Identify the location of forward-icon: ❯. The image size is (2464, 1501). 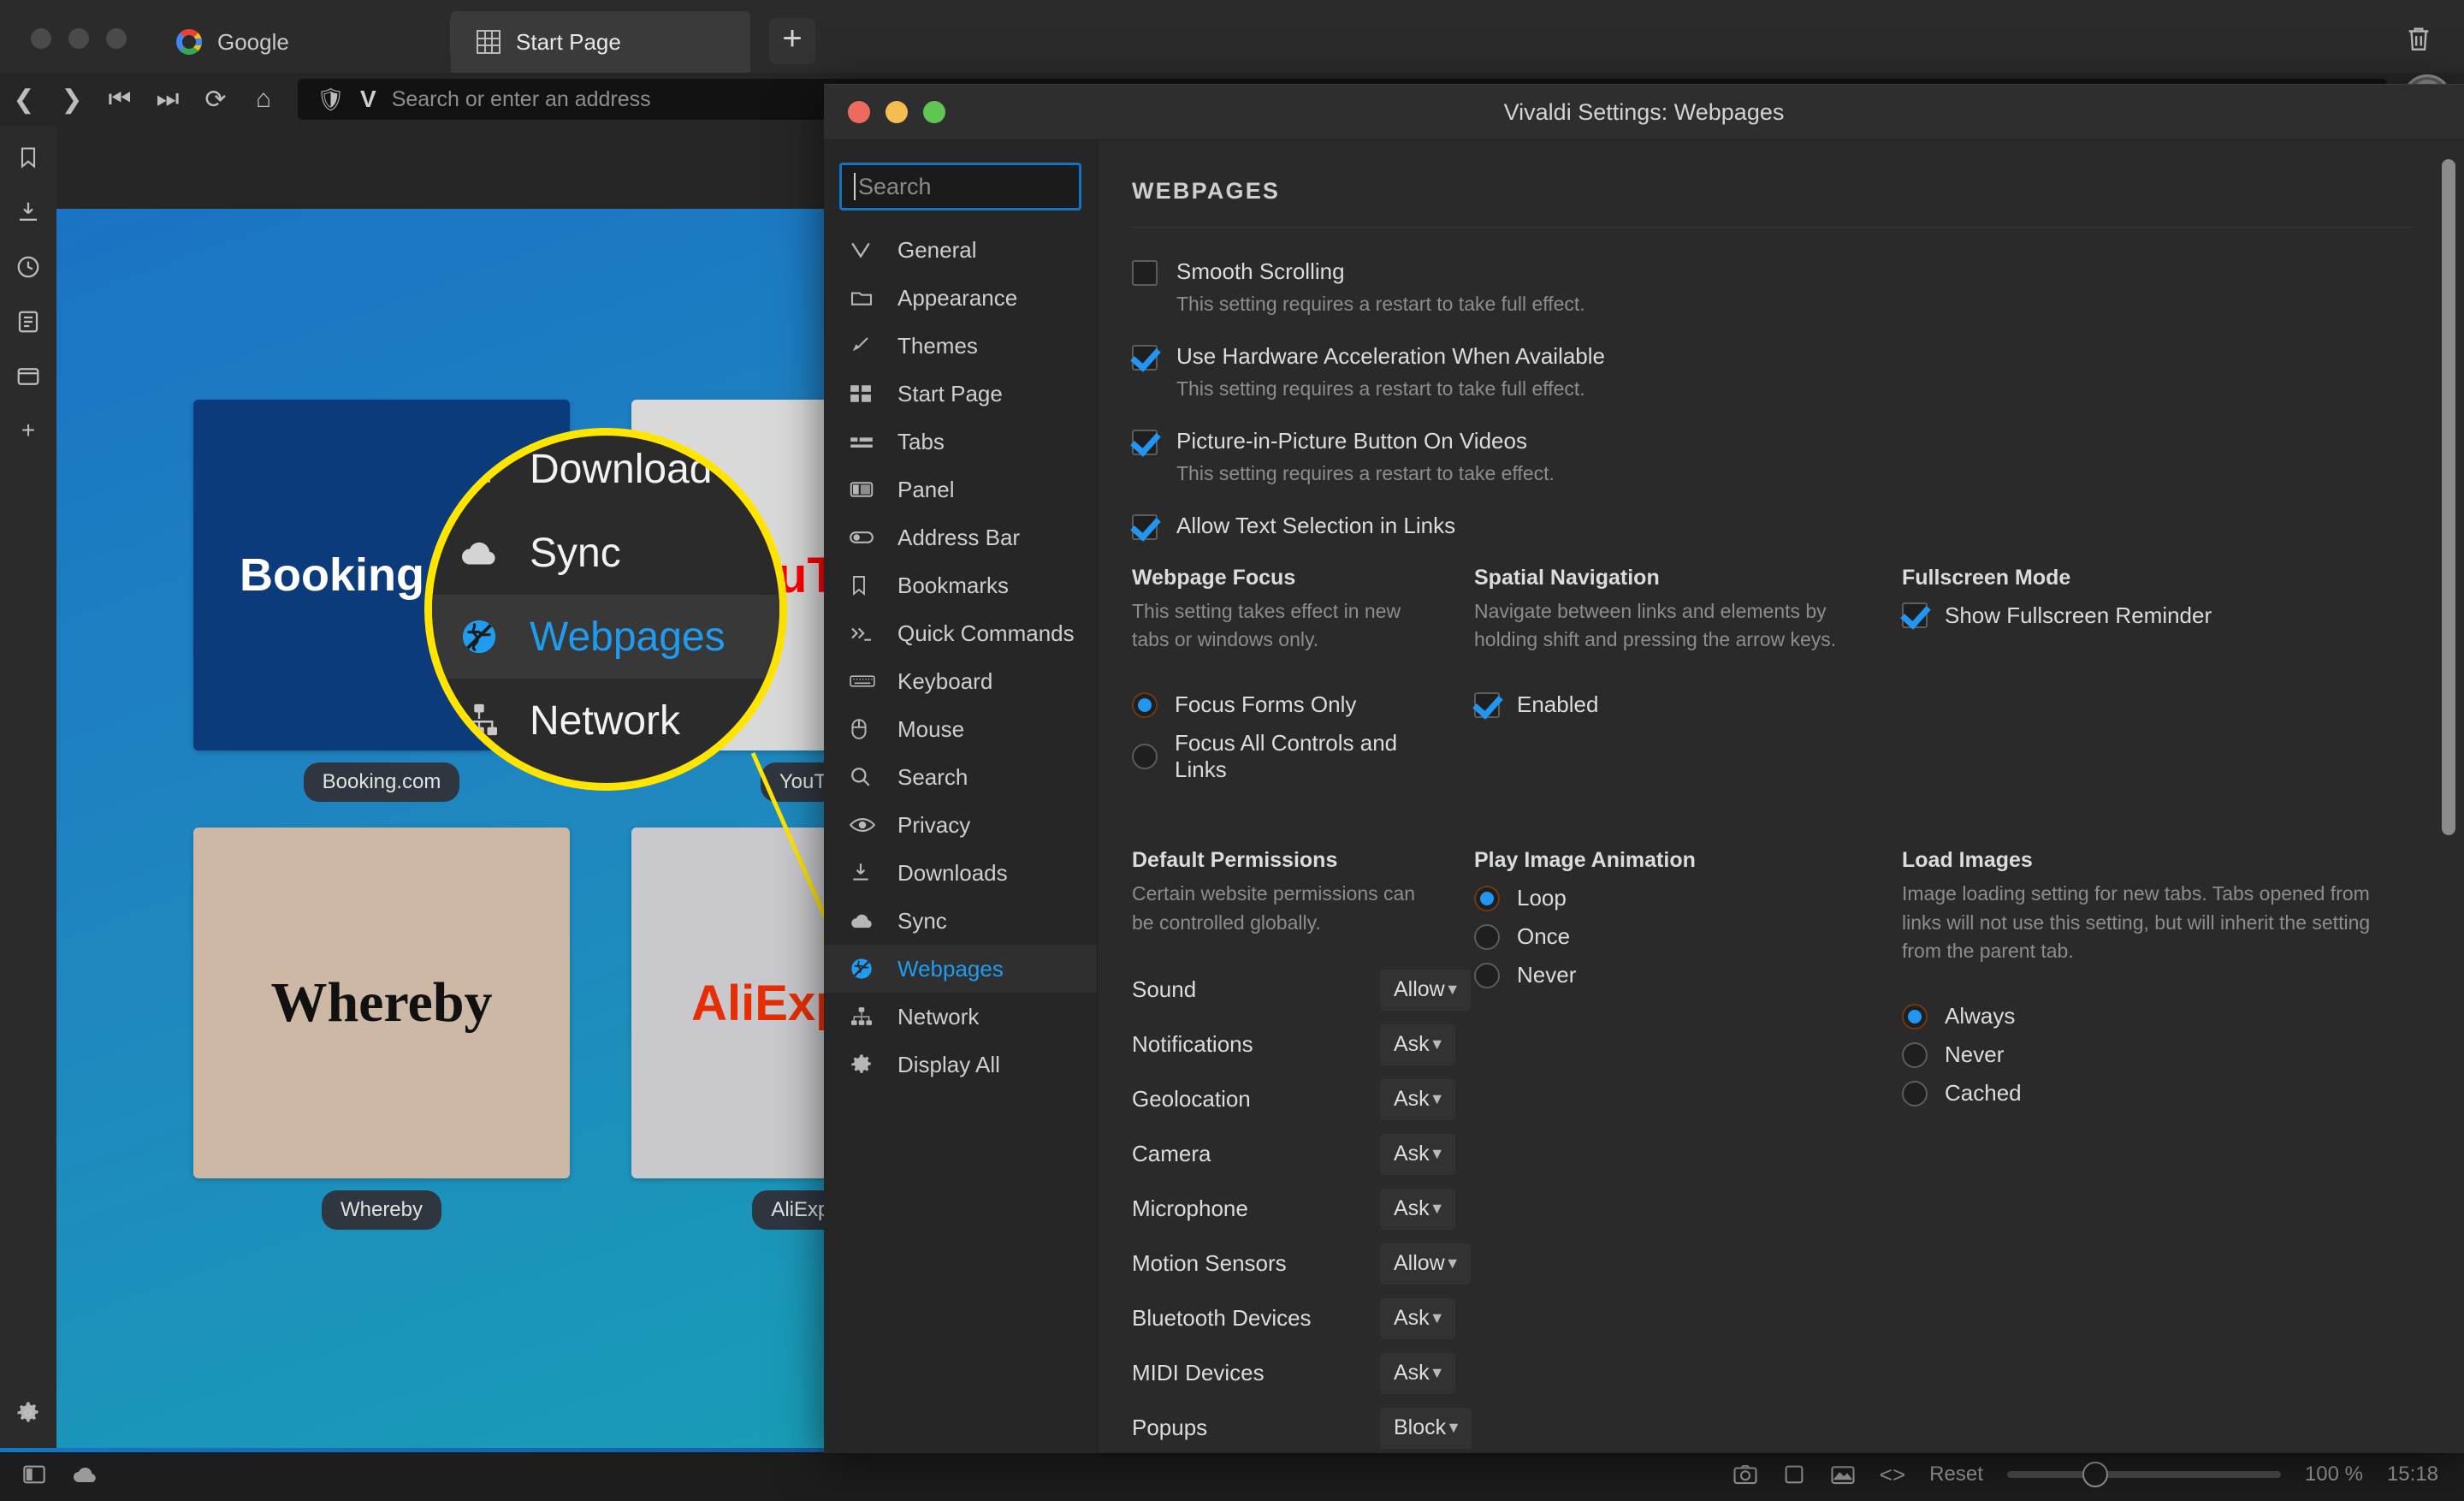
(72, 100).